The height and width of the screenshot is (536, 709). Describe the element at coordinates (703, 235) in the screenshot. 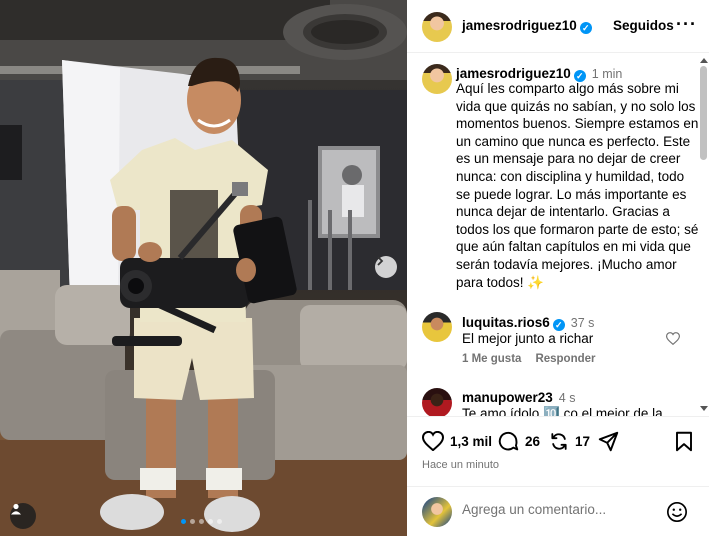

I see `comments-scrollbar` at that location.